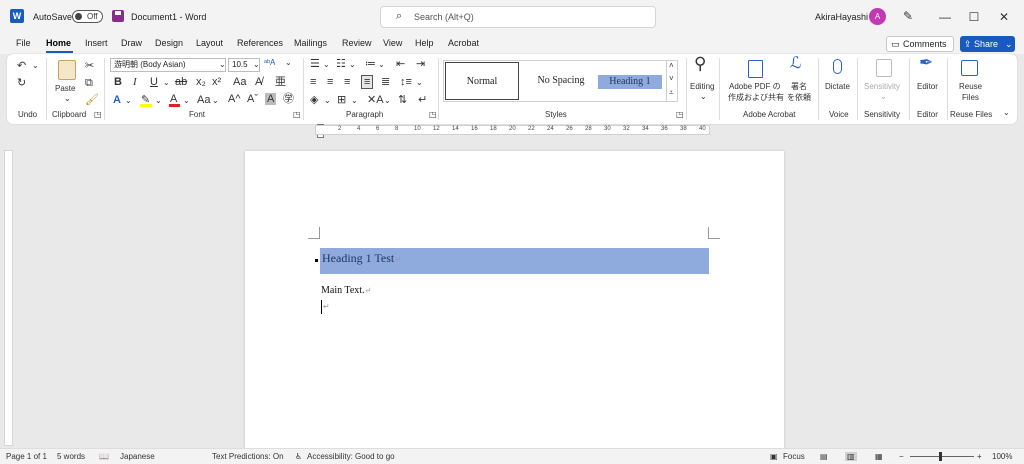 This screenshot has height=464, width=1024. What do you see at coordinates (1002, 456) in the screenshot?
I see `zoom-level: 100%` at bounding box center [1002, 456].